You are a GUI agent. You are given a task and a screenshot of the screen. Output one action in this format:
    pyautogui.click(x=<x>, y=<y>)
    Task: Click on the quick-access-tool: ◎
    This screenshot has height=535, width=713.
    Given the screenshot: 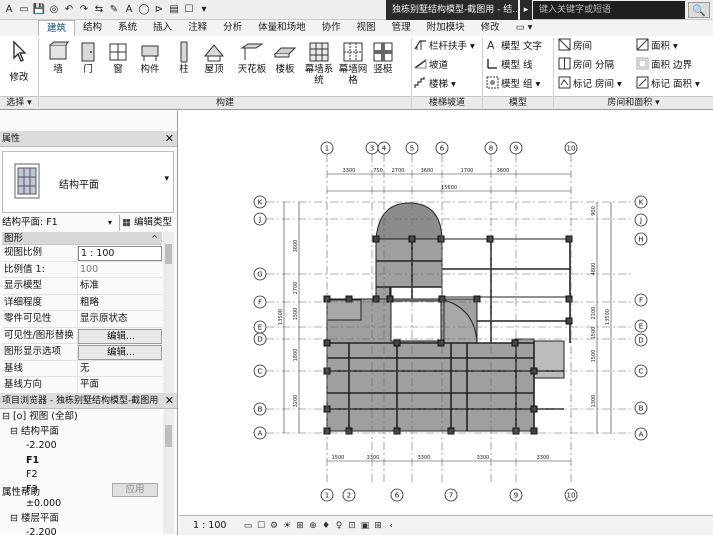 What is the action you would take?
    pyautogui.click(x=54, y=10)
    